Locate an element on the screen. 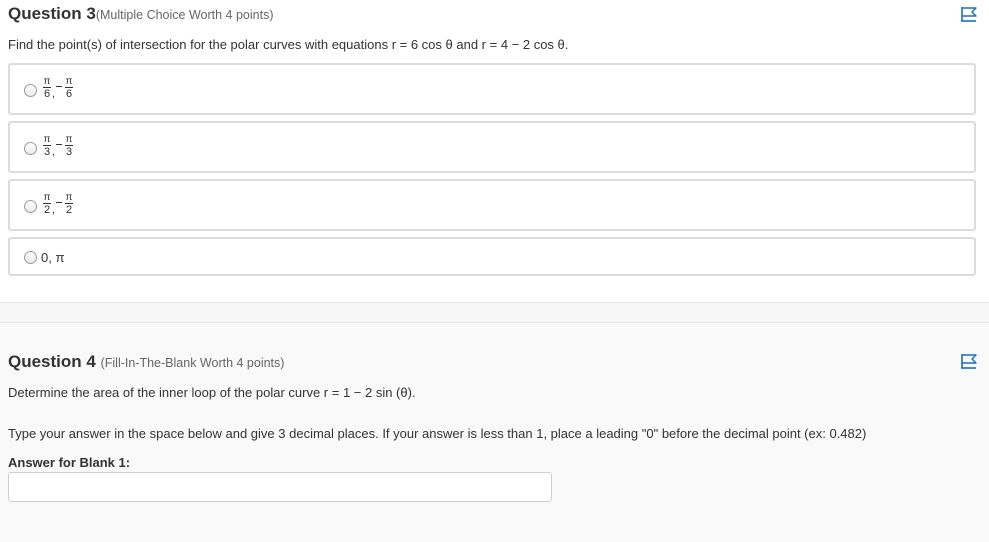  blank-1-label: Answer for Blank 1: is located at coordinates (69, 462).